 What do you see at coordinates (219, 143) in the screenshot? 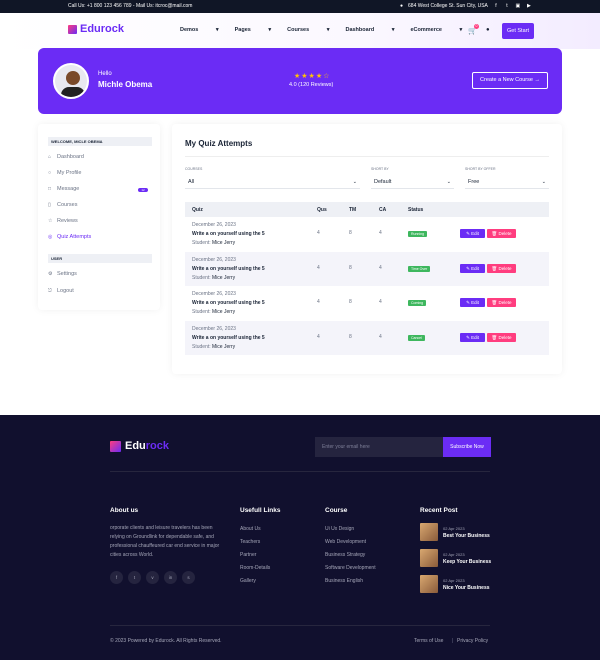
I see `page-title: My Quiz Attempts` at bounding box center [219, 143].